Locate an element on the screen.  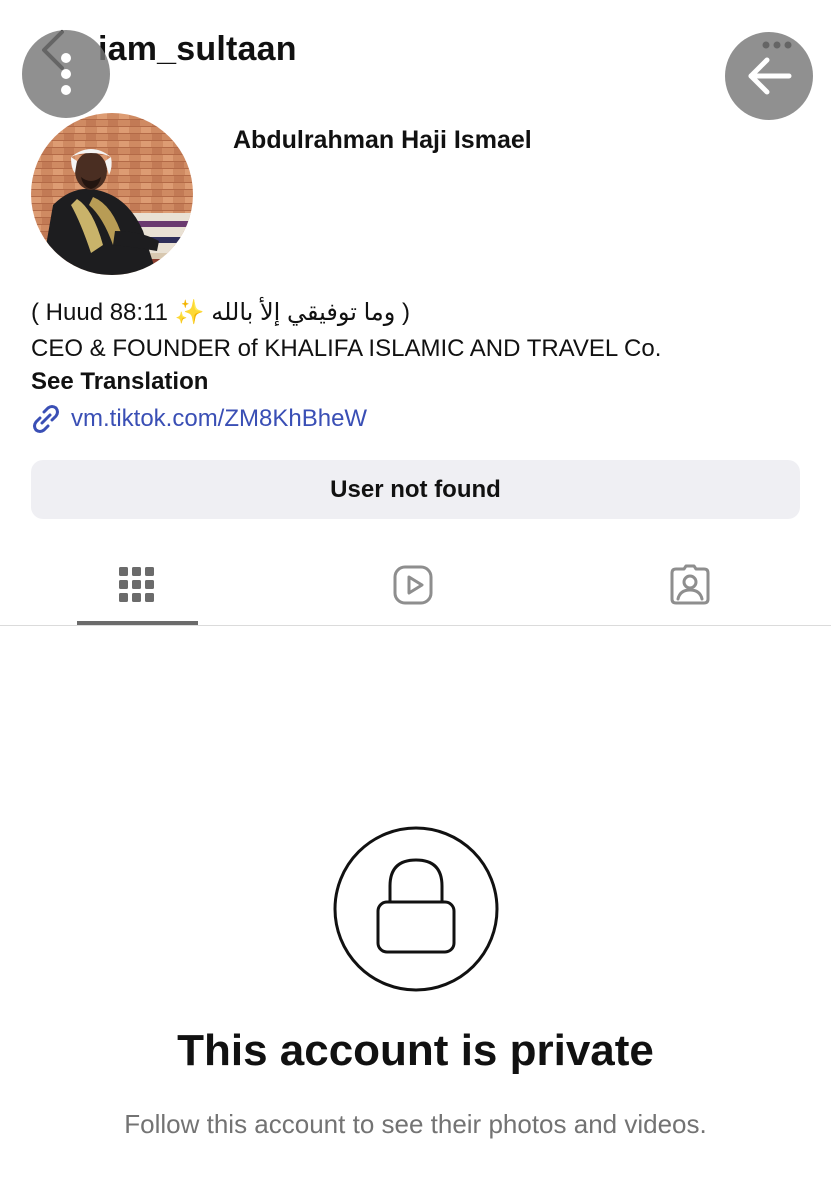
overlay-back-button is located at coordinates (769, 76).